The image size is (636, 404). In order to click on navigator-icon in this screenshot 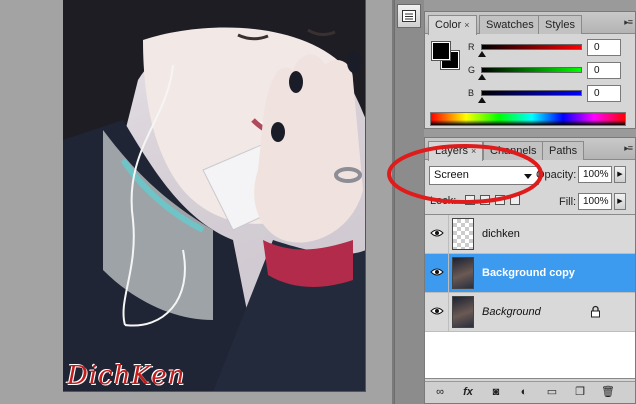, I will do `click(409, 16)`.